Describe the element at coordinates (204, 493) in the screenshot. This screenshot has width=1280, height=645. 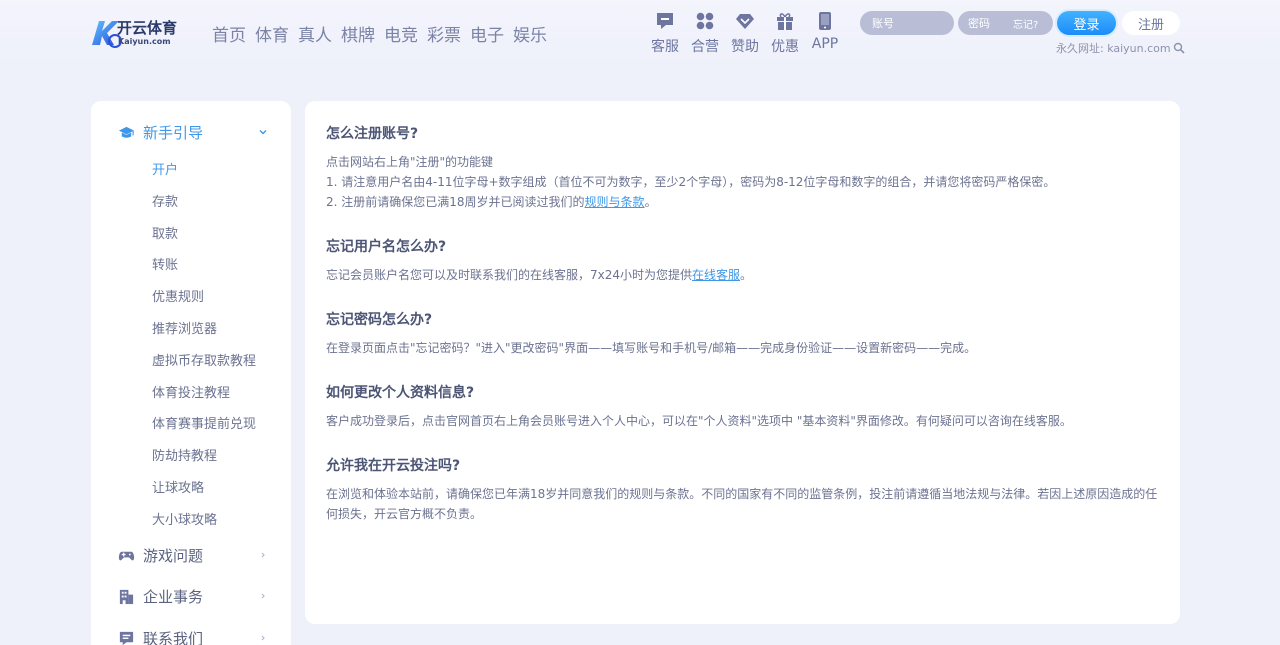
I see `sidebar-item-handicap-guide: 让球攻略` at that location.